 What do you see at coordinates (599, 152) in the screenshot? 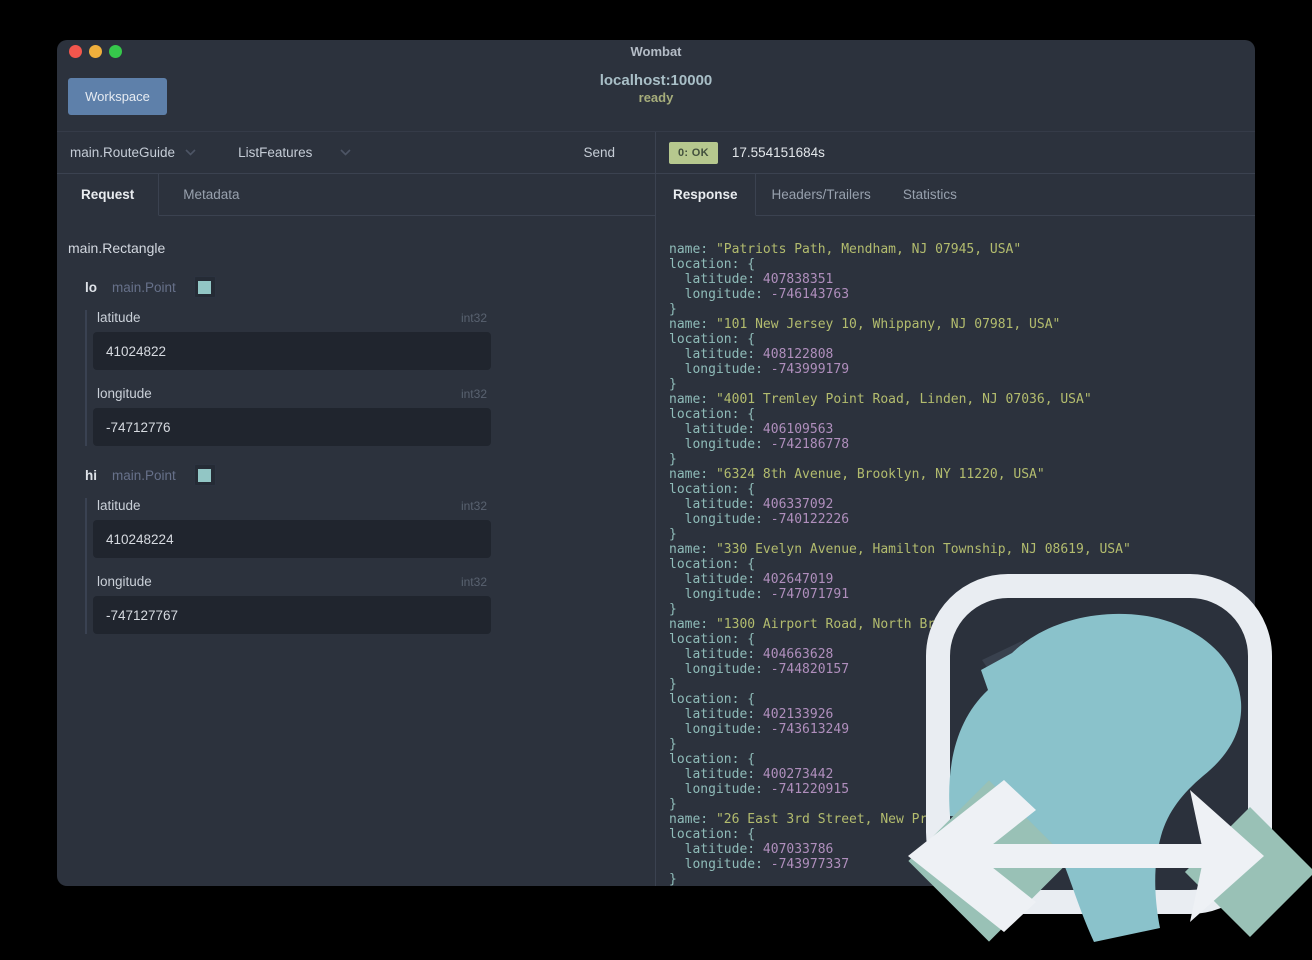
I see `send-button: Send` at bounding box center [599, 152].